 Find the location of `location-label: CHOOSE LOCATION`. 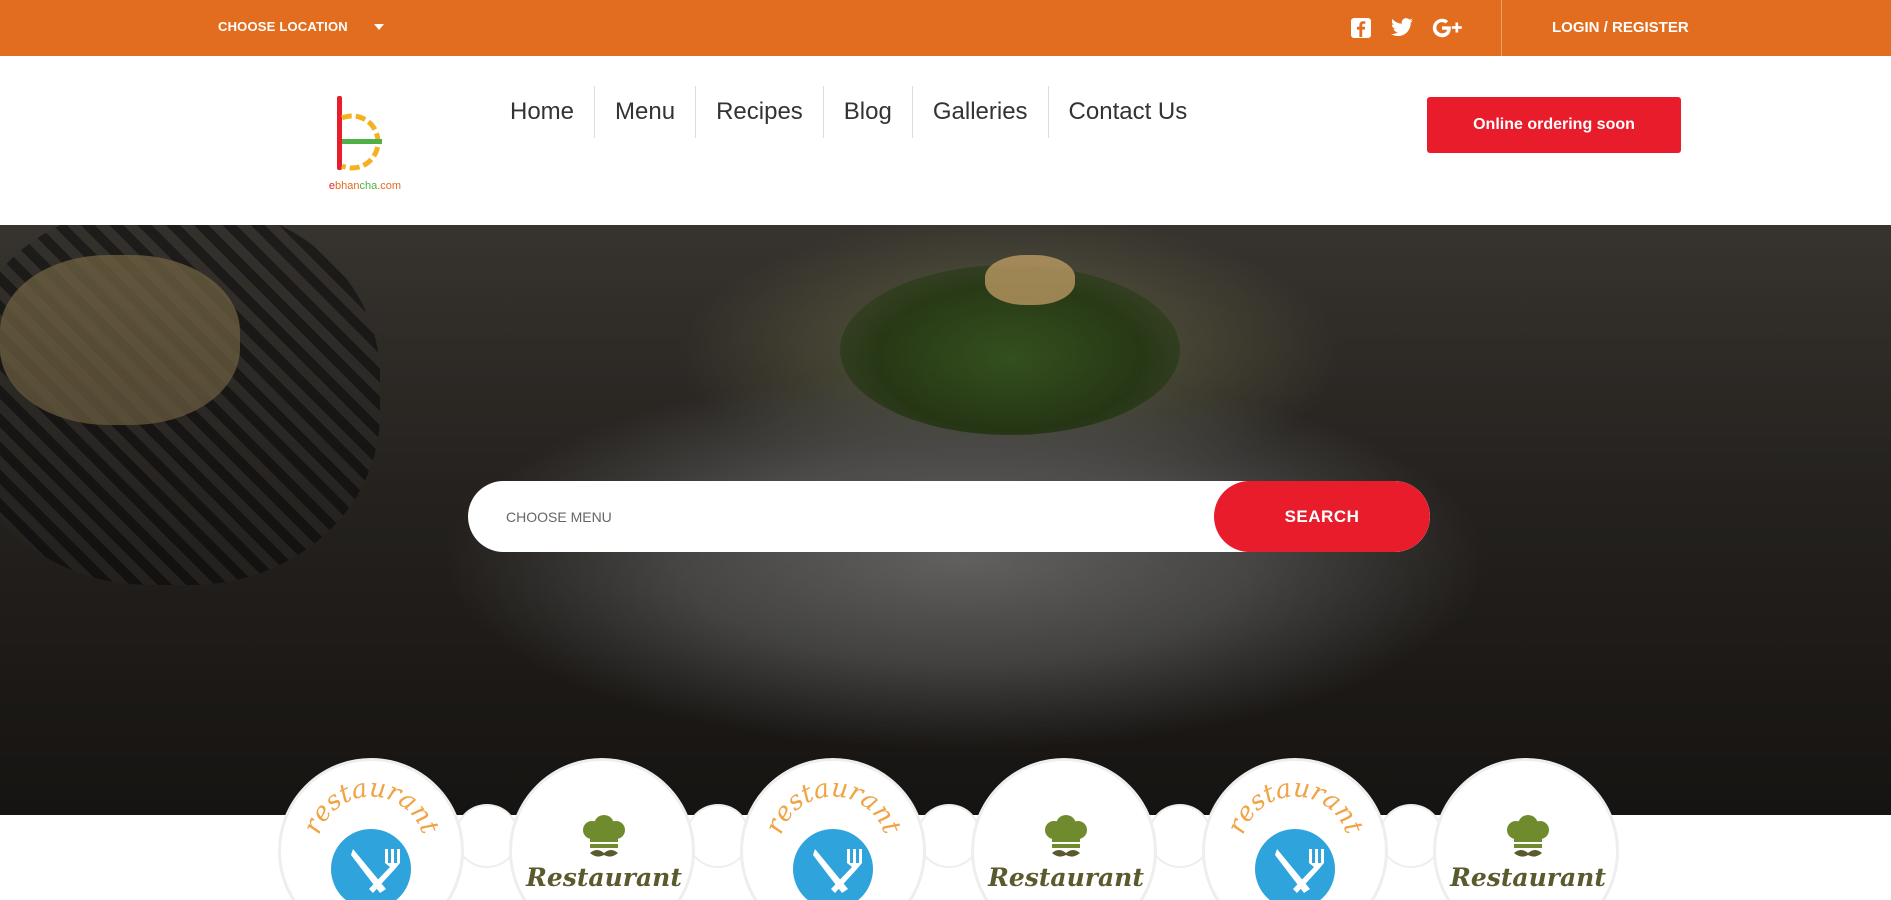

location-label: CHOOSE LOCATION is located at coordinates (283, 26).